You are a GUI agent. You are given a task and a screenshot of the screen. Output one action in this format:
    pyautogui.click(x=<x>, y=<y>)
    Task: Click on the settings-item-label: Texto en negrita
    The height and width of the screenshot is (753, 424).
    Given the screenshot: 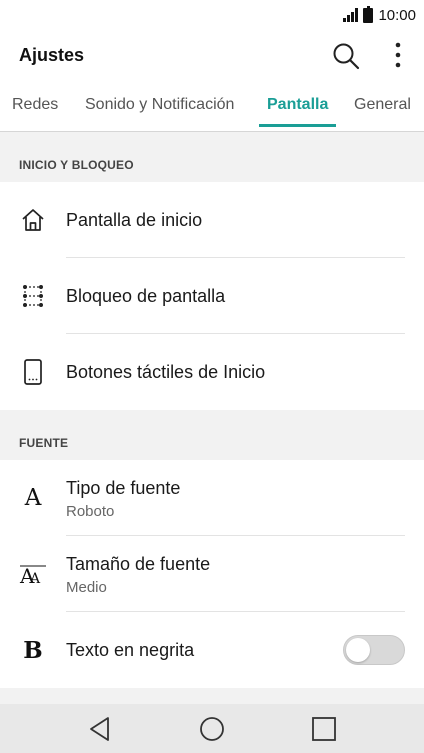 What is the action you would take?
    pyautogui.click(x=130, y=650)
    